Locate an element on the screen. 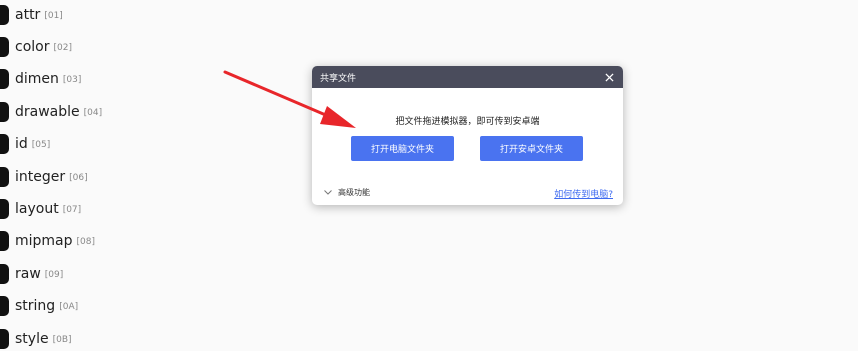  folder-code: [04] is located at coordinates (93, 113).